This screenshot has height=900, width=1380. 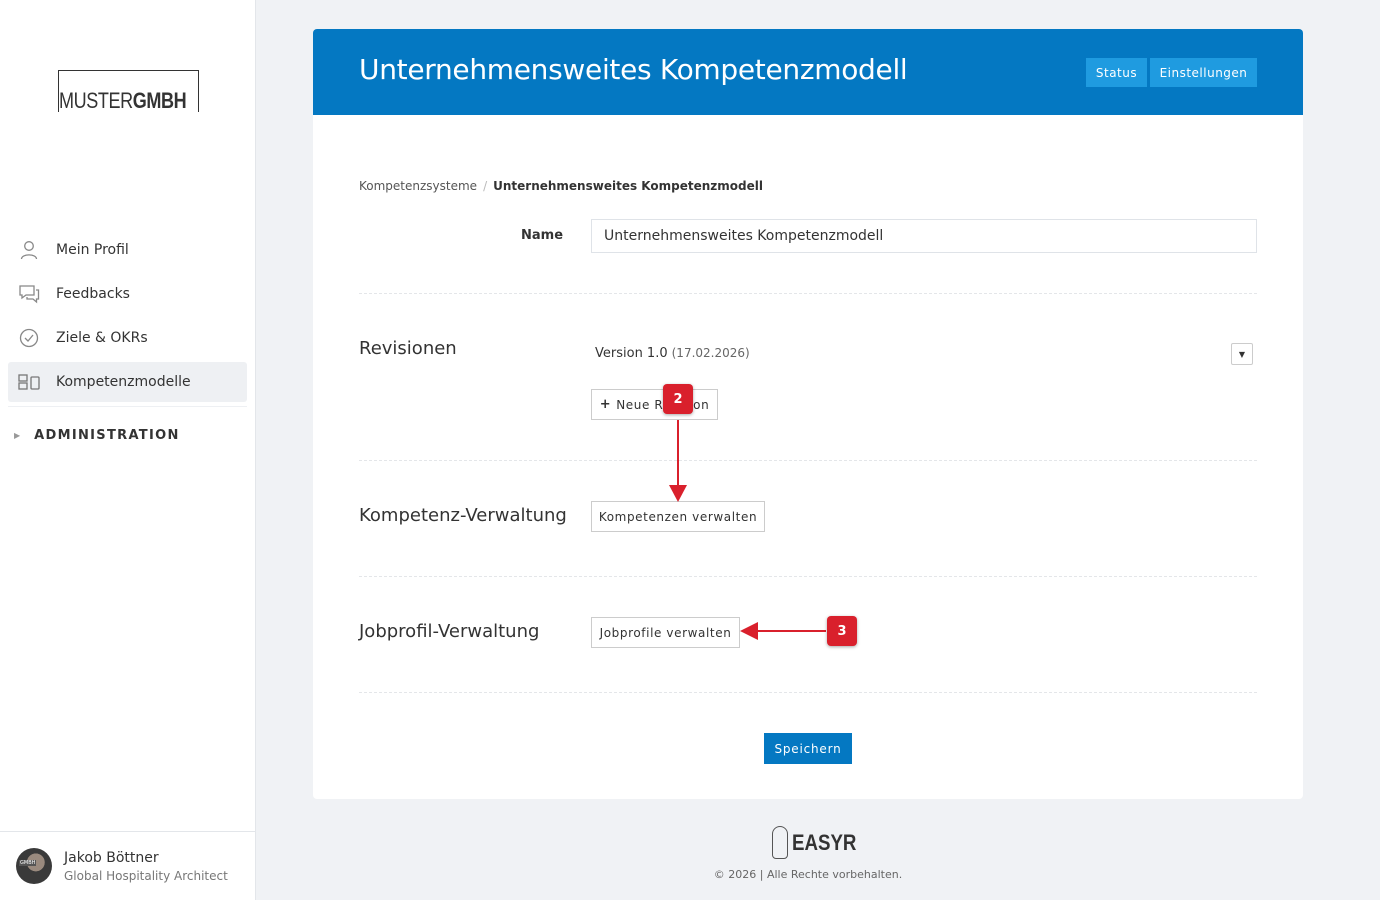 What do you see at coordinates (111, 858) in the screenshot?
I see `user-name: Jakob Böttner` at bounding box center [111, 858].